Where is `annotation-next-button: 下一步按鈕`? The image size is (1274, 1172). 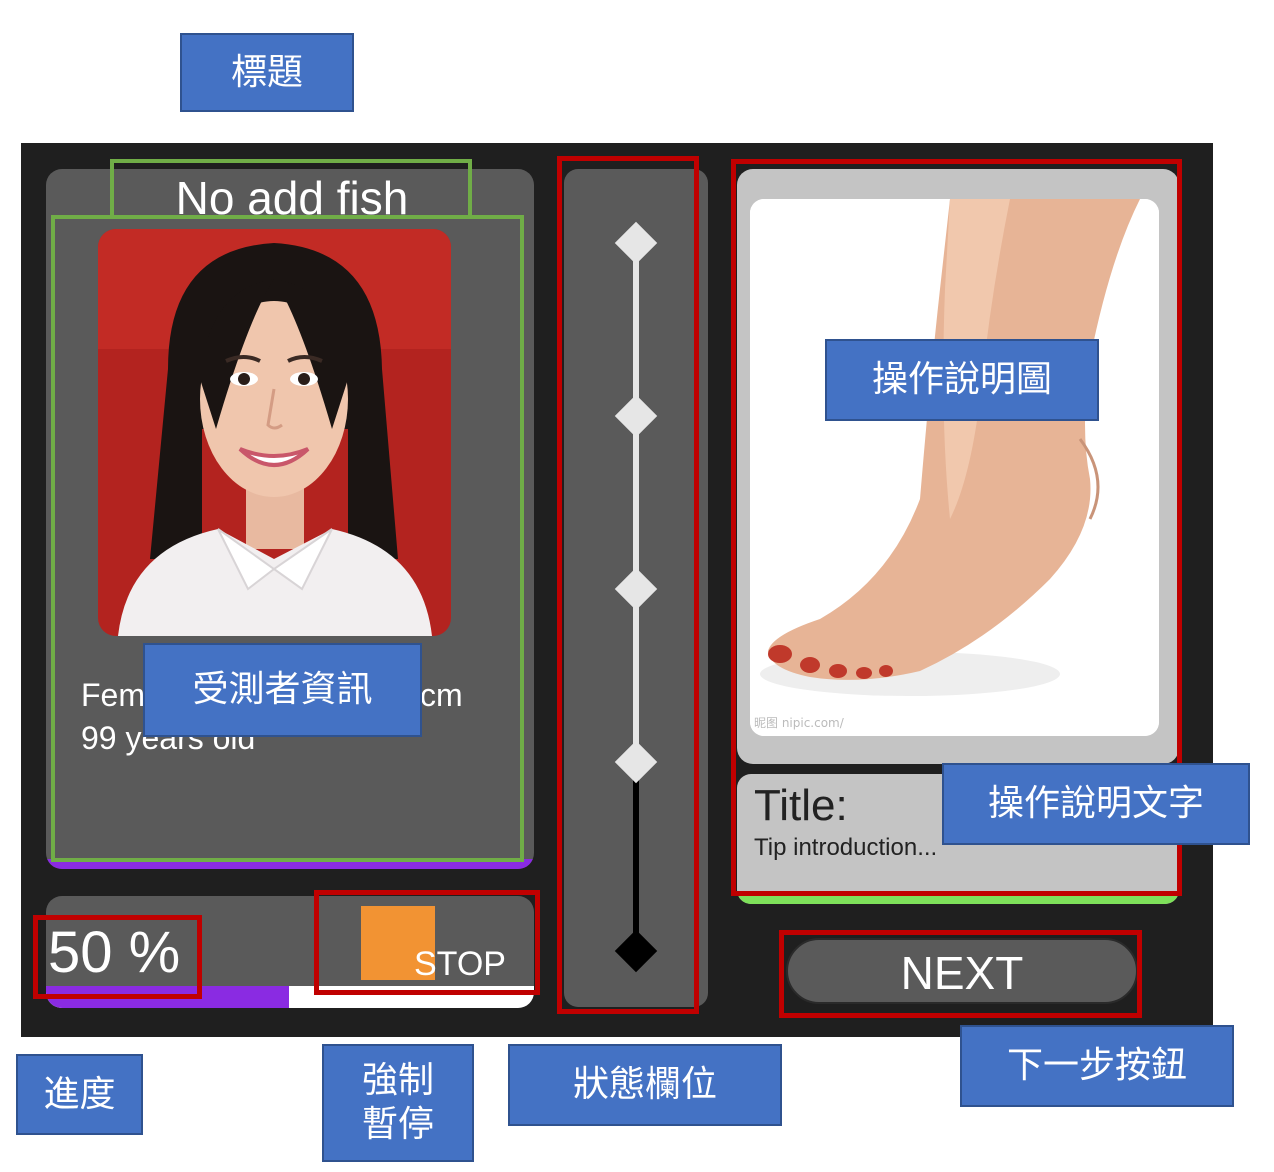
annotation-next-button: 下一步按鈕 is located at coordinates (1097, 1066).